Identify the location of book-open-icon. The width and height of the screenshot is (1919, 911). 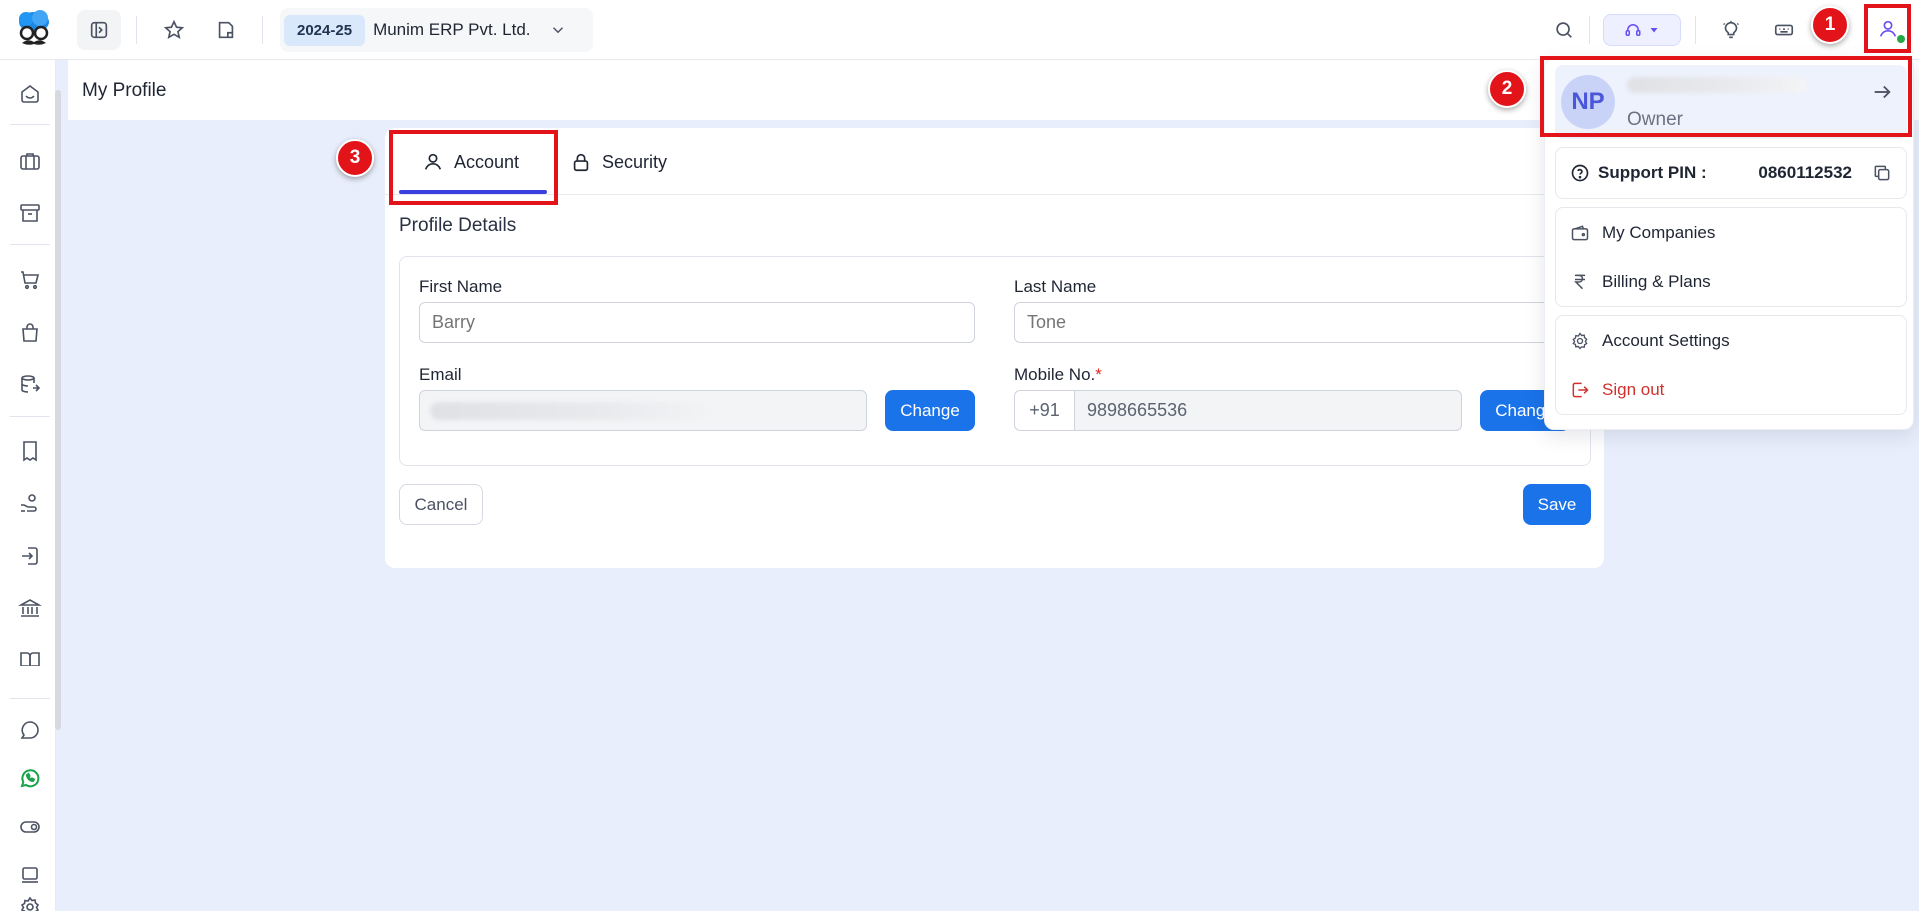
(30, 659).